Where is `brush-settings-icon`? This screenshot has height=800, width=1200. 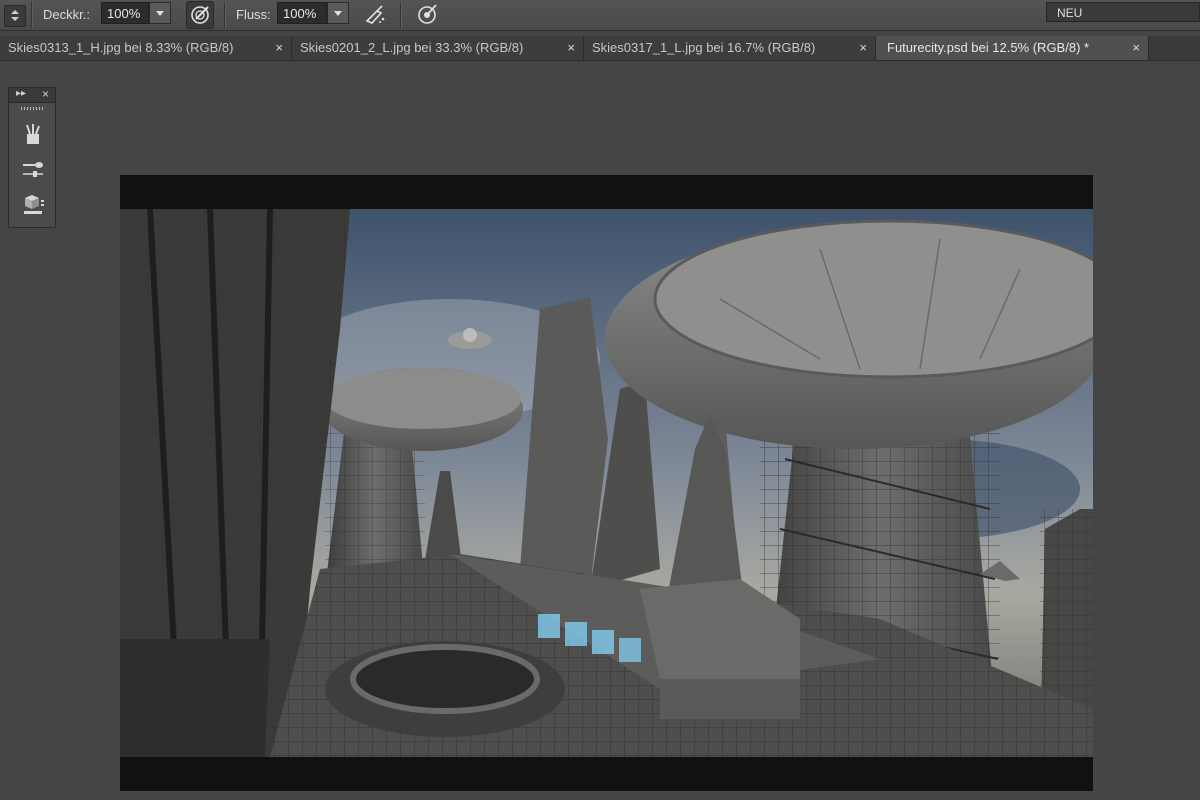 brush-settings-icon is located at coordinates (33, 169).